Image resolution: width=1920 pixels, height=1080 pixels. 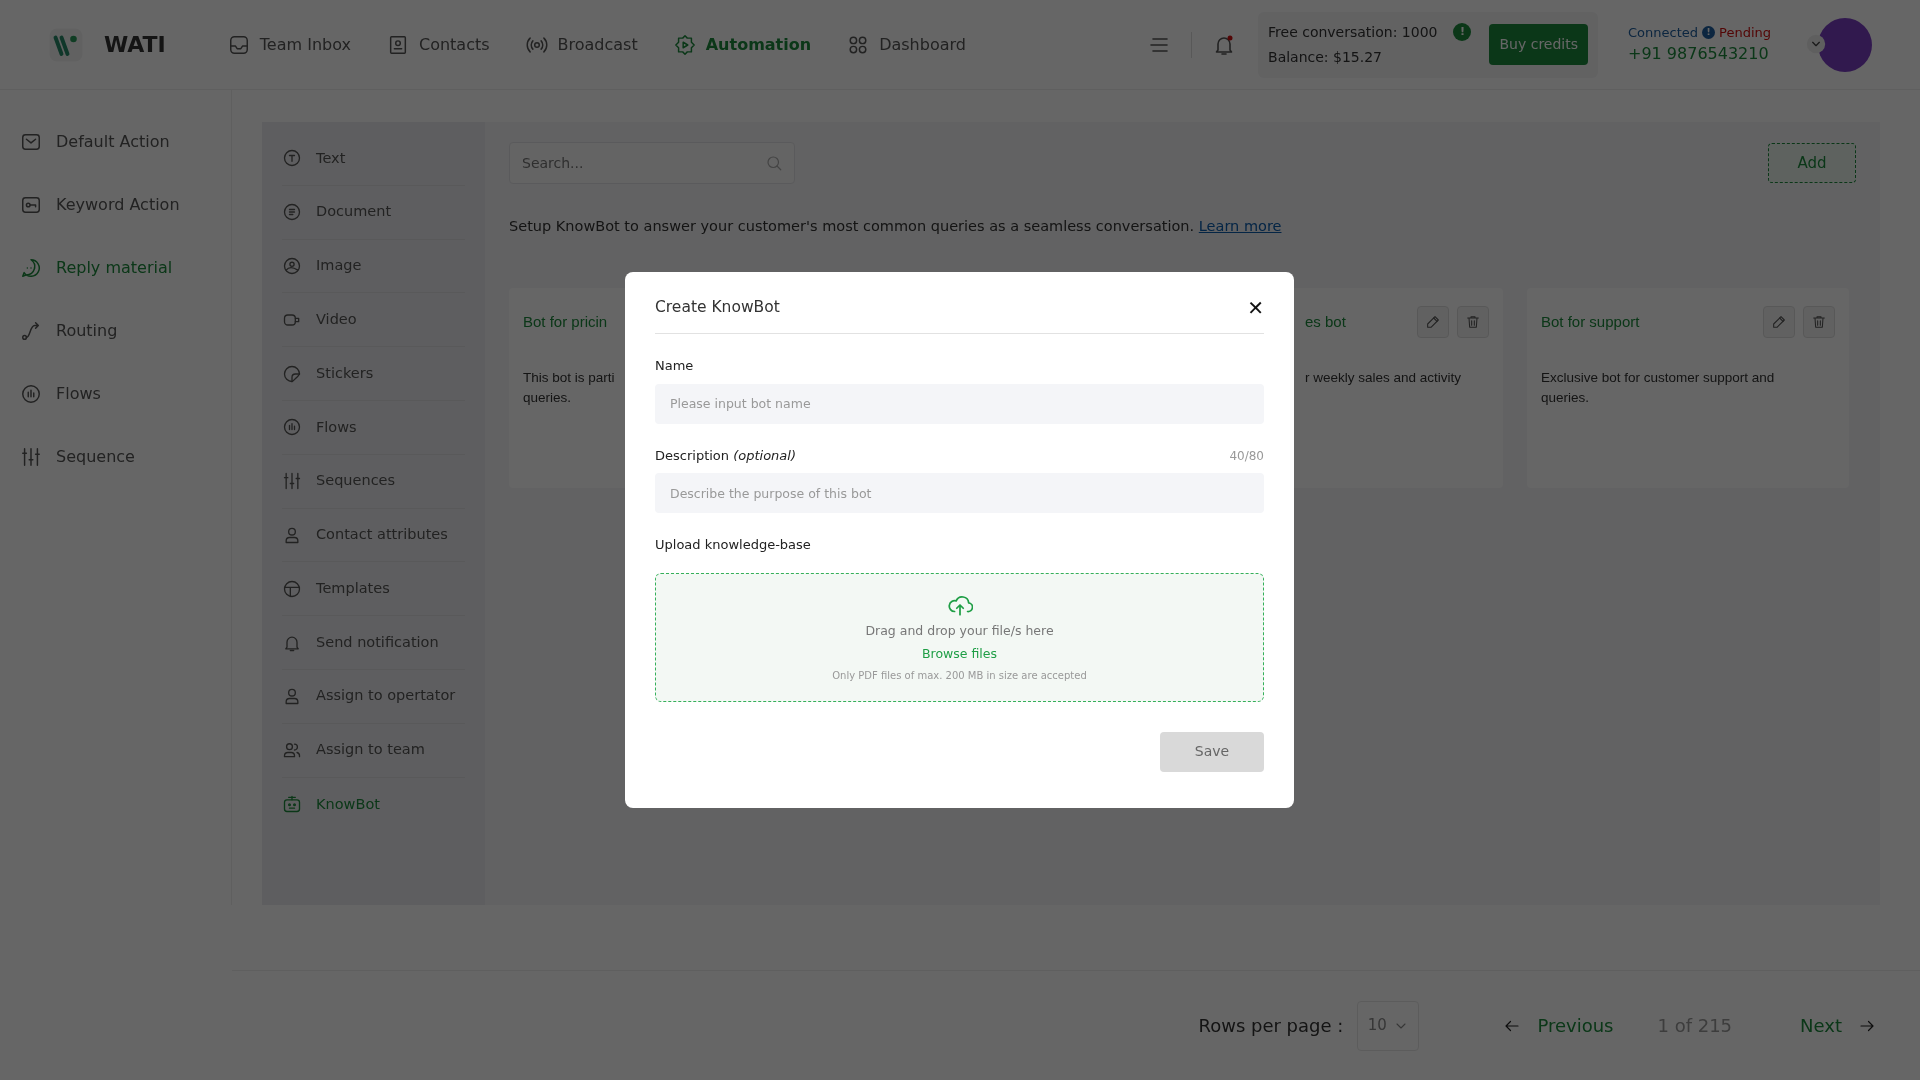 I want to click on sidebar-item: Default Action, so click(x=115, y=141).